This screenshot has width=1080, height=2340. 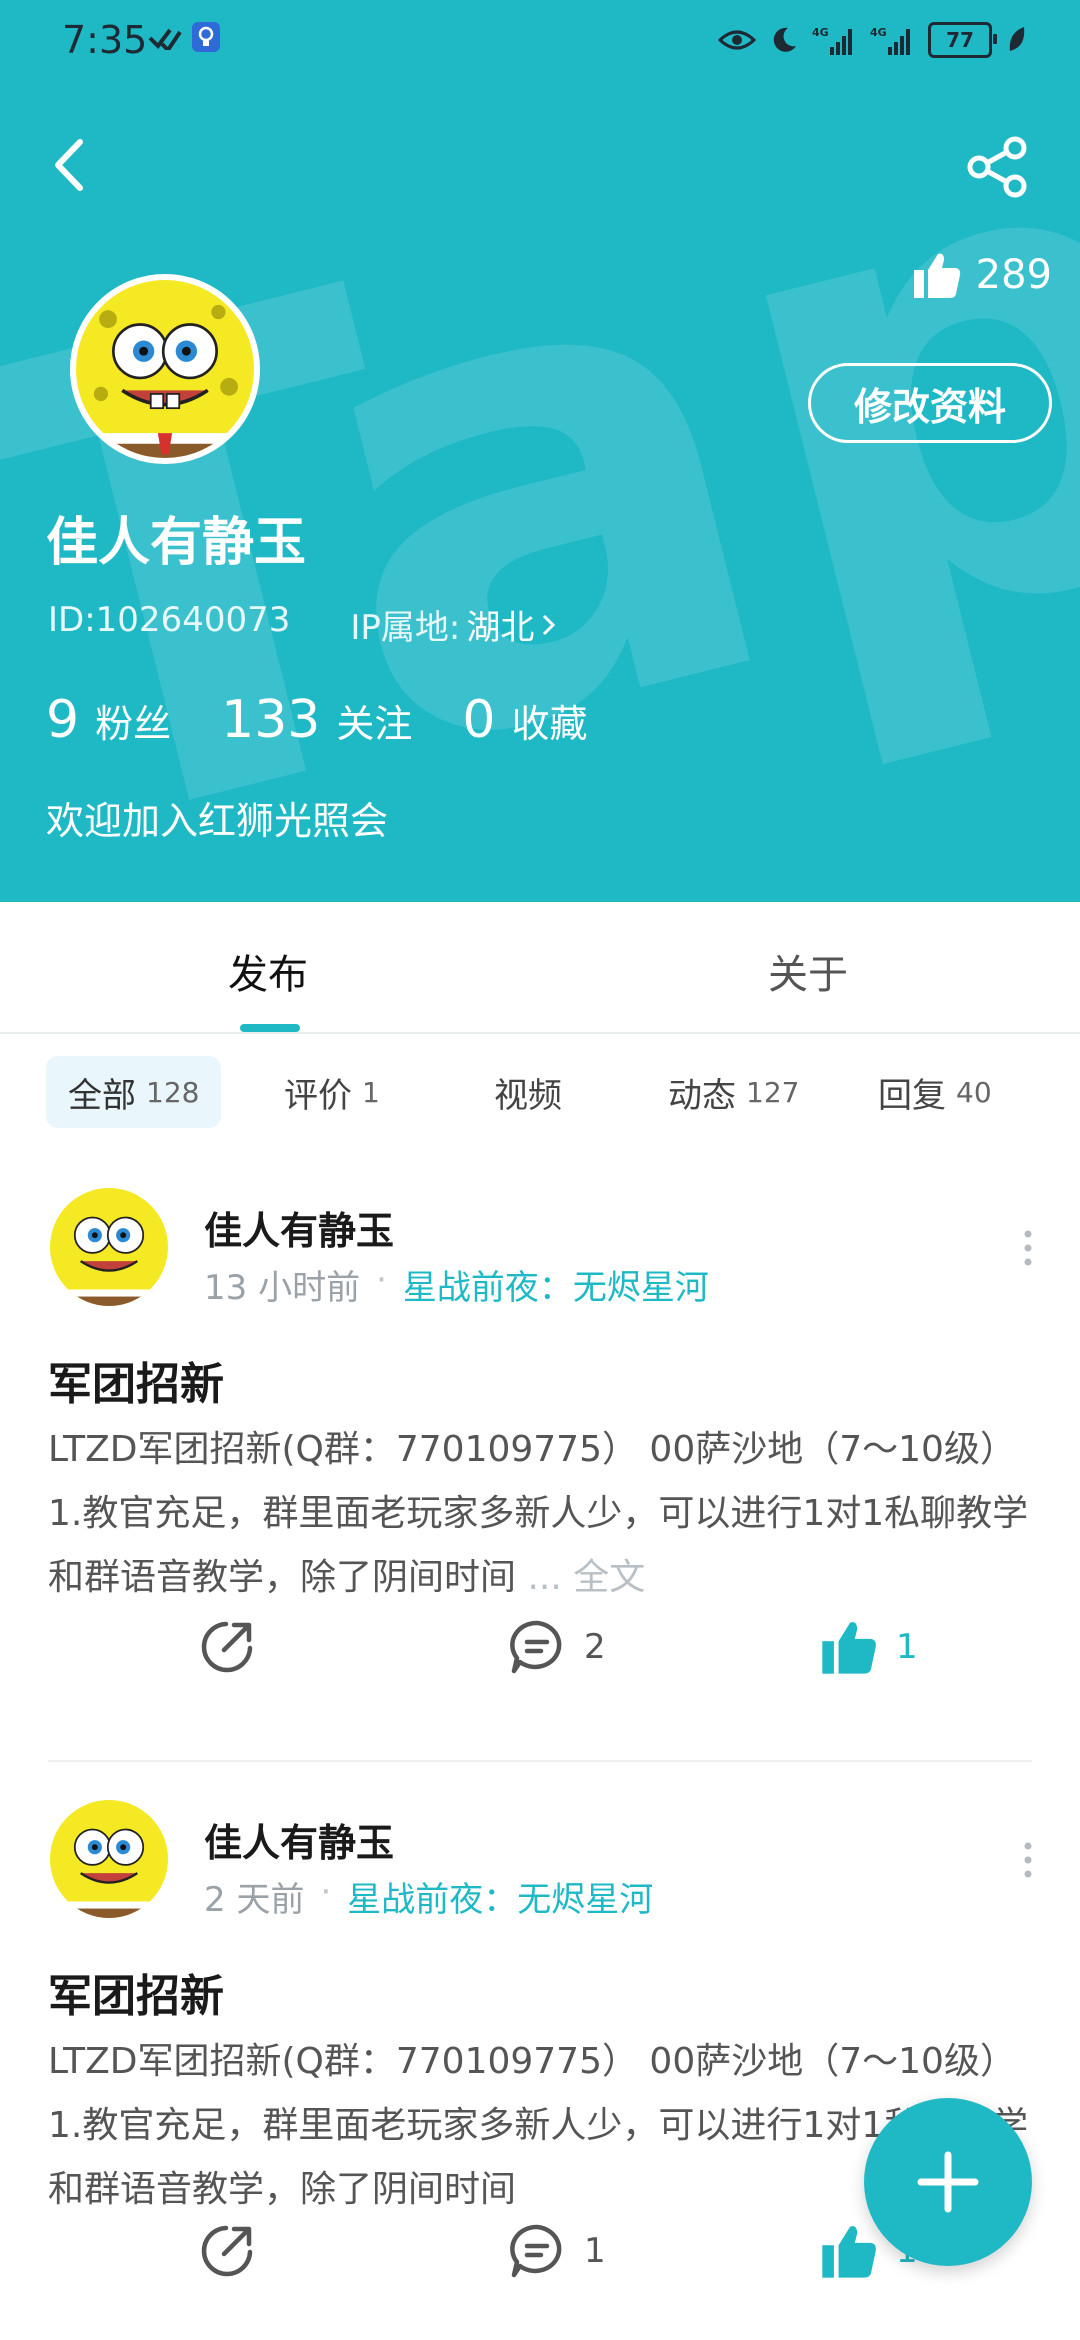 I want to click on tab-indicator, so click(x=270, y=1028).